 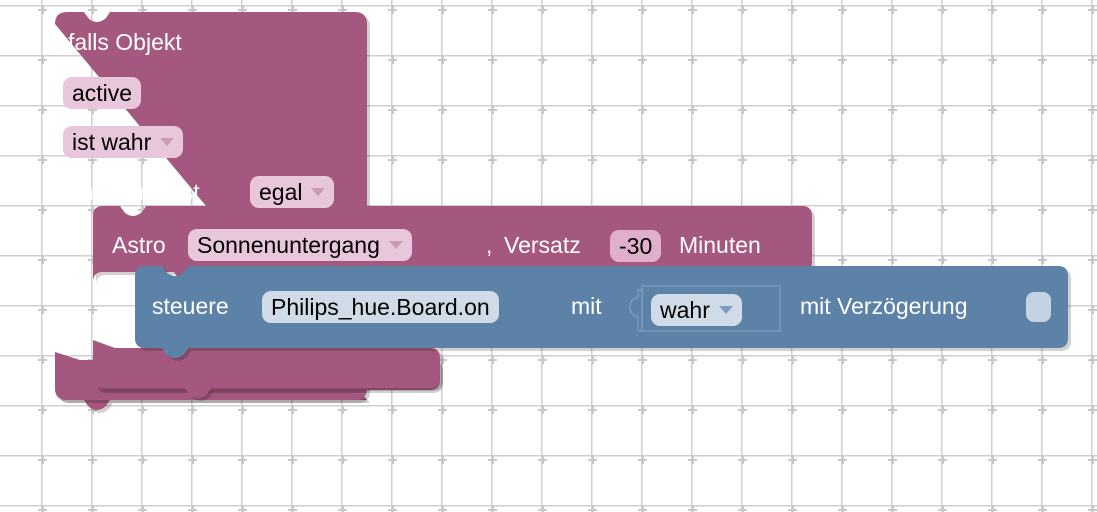 What do you see at coordinates (685, 309) in the screenshot?
I see `action-value-dropdown-text: wahr` at bounding box center [685, 309].